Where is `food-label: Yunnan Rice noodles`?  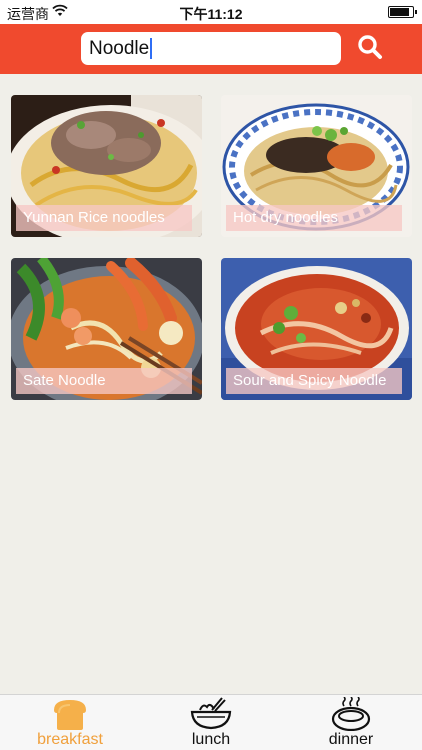
food-label: Yunnan Rice noodles is located at coordinates (94, 217).